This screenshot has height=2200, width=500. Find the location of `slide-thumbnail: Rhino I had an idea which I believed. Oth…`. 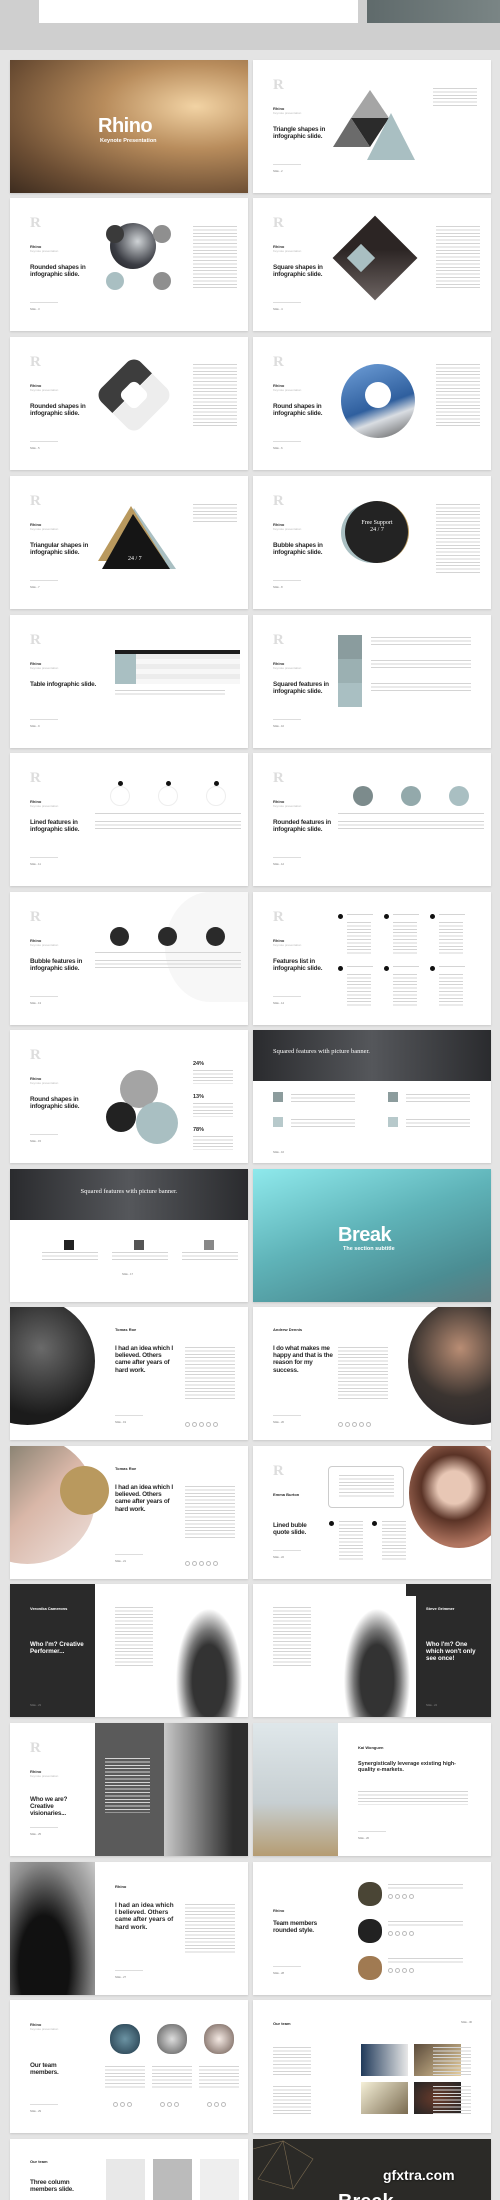

slide-thumbnail: Rhino I had an idea which I believed. Oth… is located at coordinates (129, 1928).